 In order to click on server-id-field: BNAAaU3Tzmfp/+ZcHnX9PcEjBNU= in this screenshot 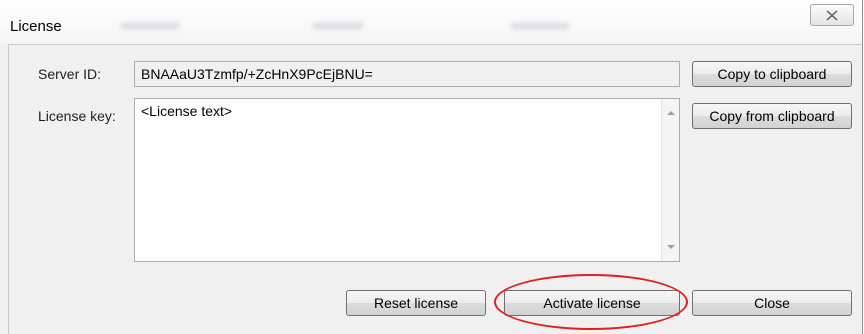, I will do `click(407, 74)`.